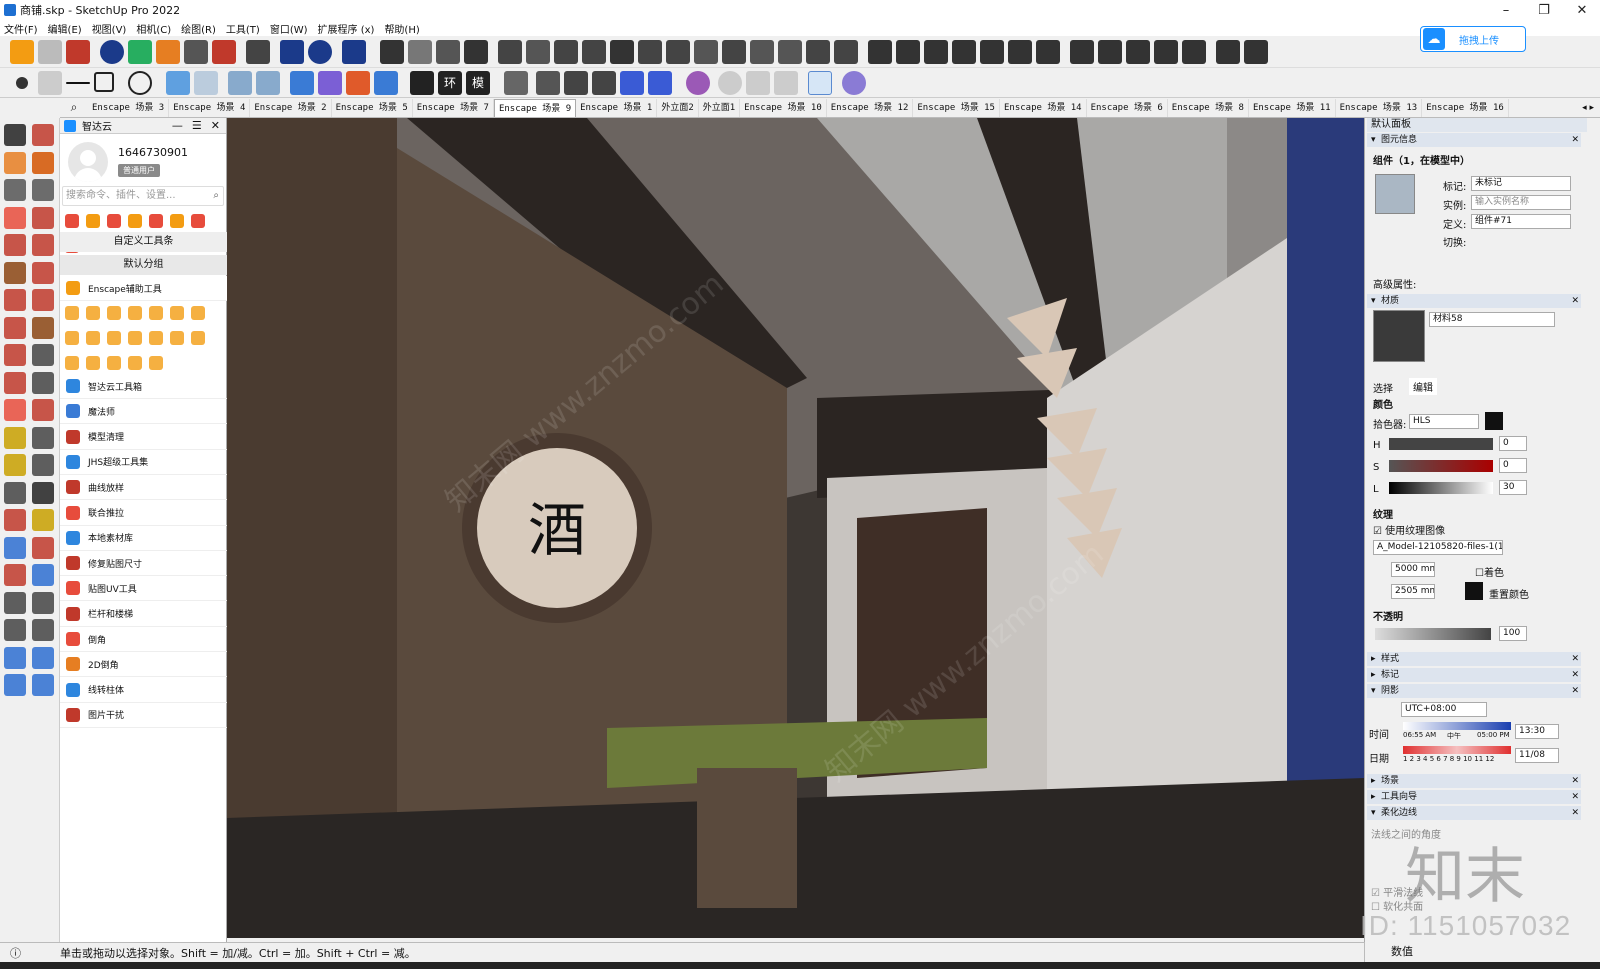  I want to click on texture-width-input: 5000 mm, so click(1413, 569).